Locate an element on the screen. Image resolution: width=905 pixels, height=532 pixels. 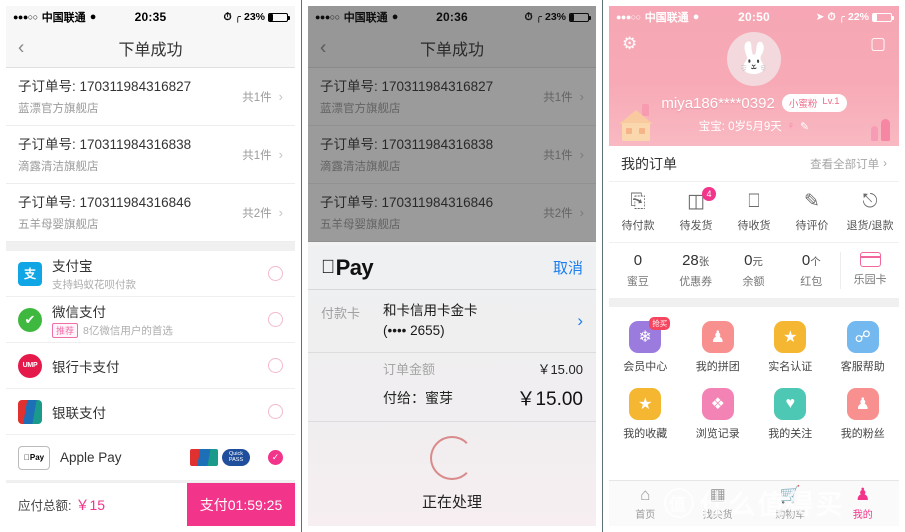
feature-my-fans: ♟ 我的粉丝 is located at coordinates (863, 414).